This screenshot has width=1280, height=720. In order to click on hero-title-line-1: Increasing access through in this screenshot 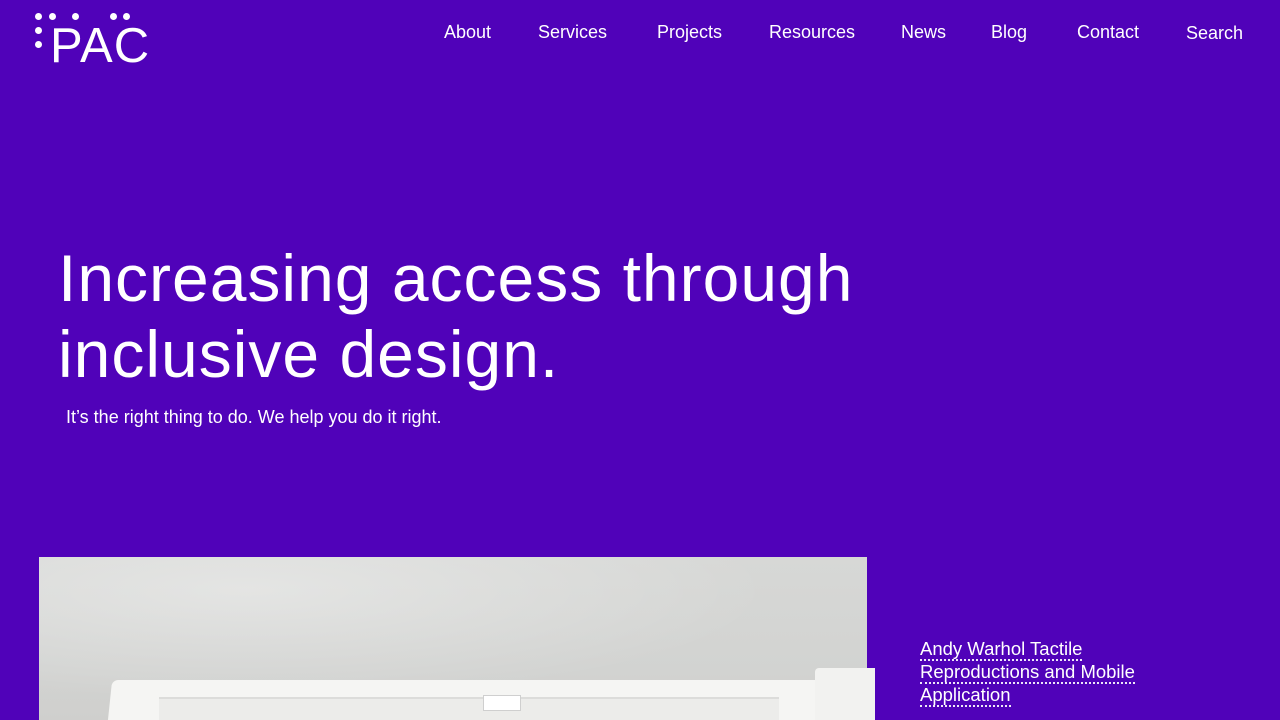, I will do `click(456, 278)`.